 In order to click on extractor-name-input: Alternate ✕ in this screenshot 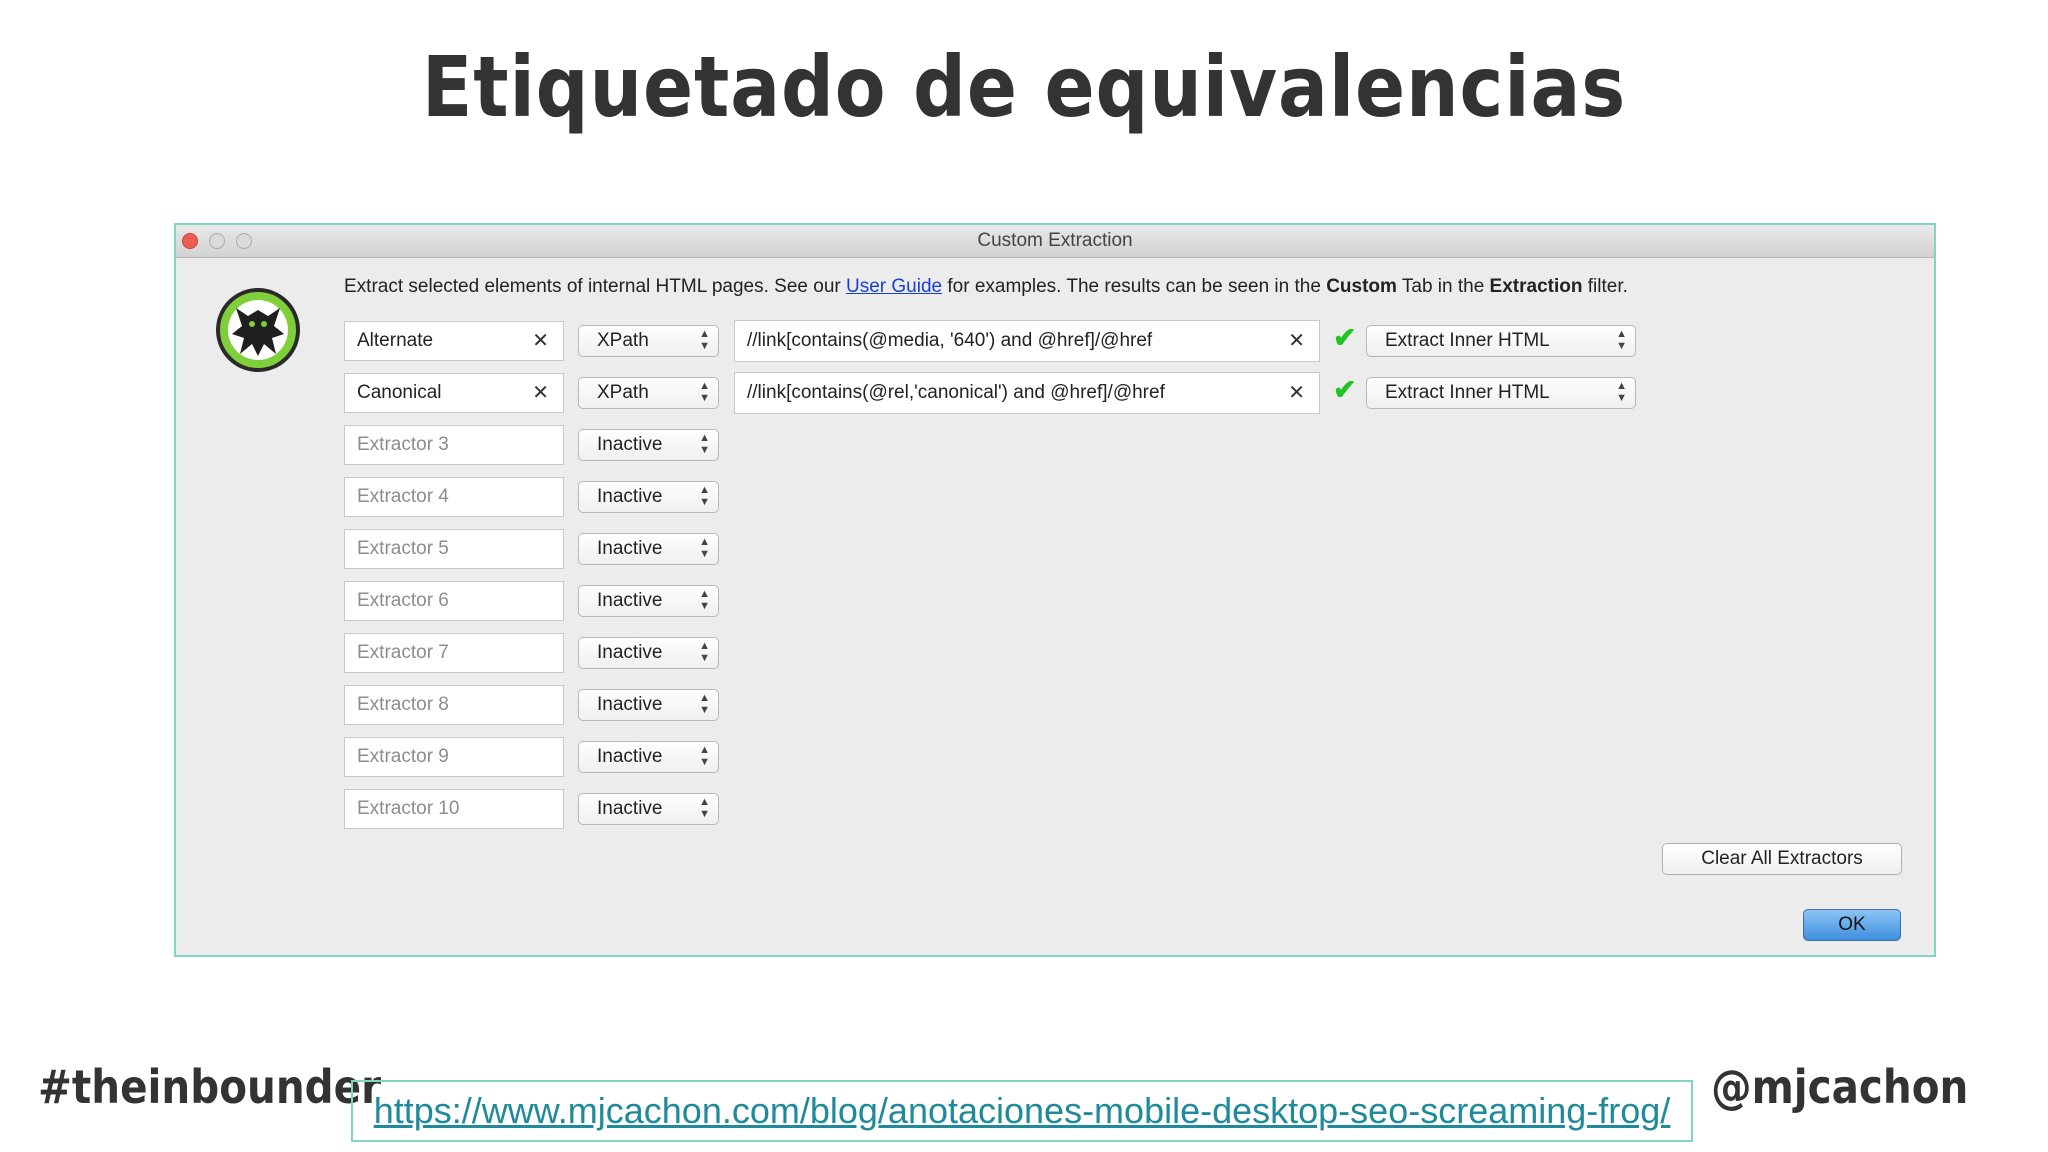, I will do `click(454, 341)`.